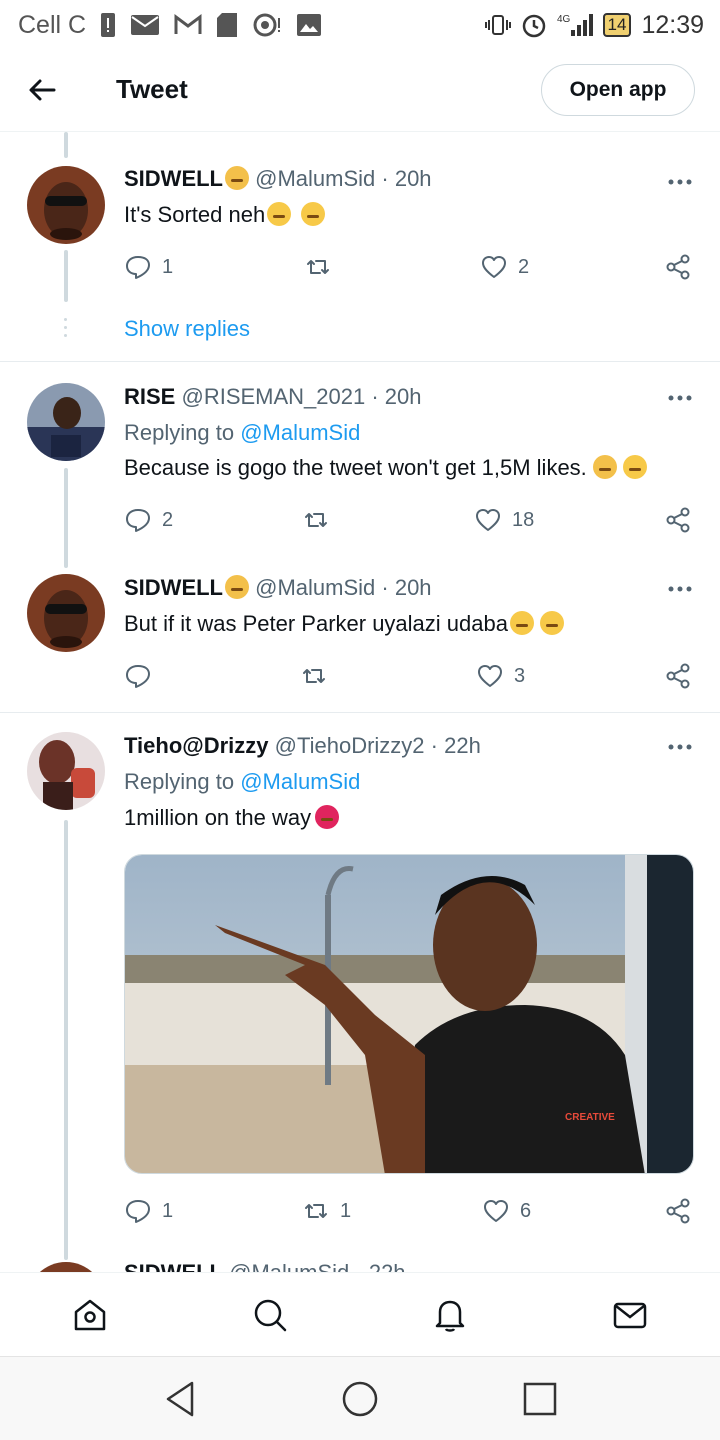 The width and height of the screenshot is (720, 1440). I want to click on signal-icon: 4G, so click(575, 25).